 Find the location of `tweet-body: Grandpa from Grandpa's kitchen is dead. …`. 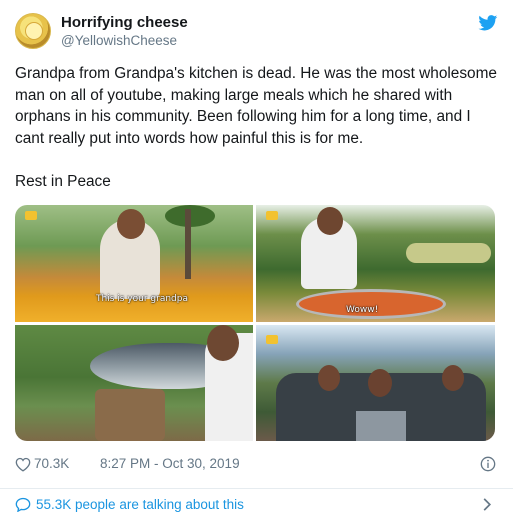

tweet-body: Grandpa from Grandpa's kitchen is dead. … is located at coordinates (256, 106).